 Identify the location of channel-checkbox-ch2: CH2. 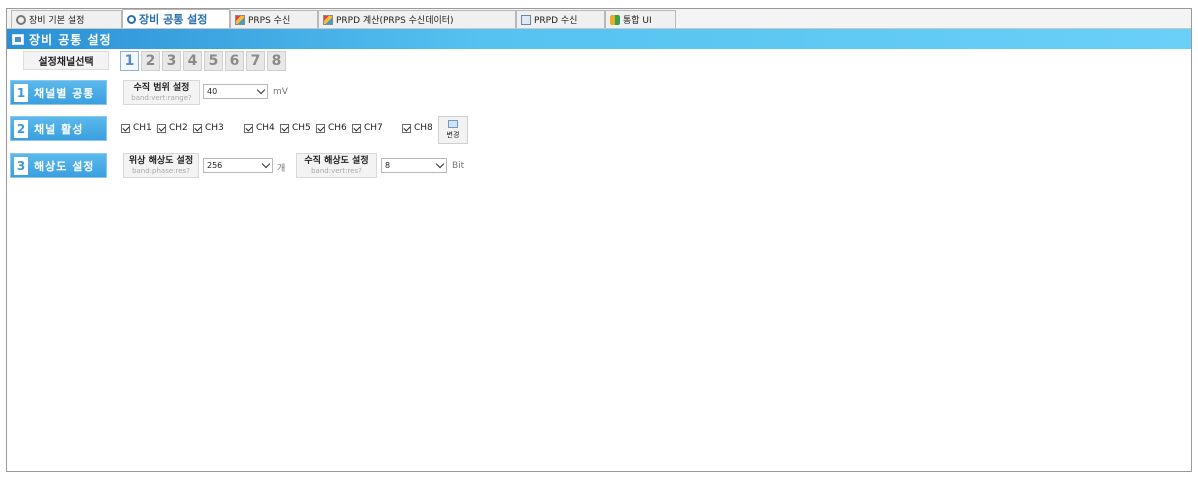
(172, 128).